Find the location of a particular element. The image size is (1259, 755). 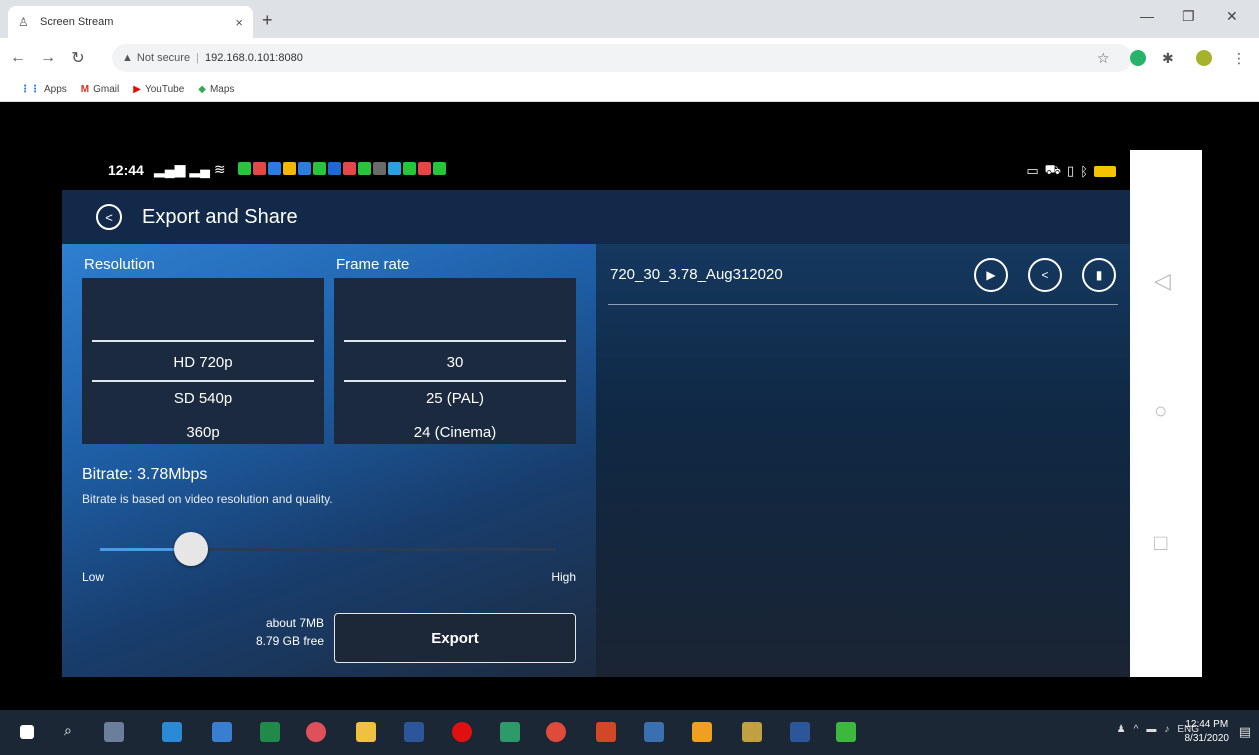

frame-rate-option: 24 (Cinema) is located at coordinates (455, 432).